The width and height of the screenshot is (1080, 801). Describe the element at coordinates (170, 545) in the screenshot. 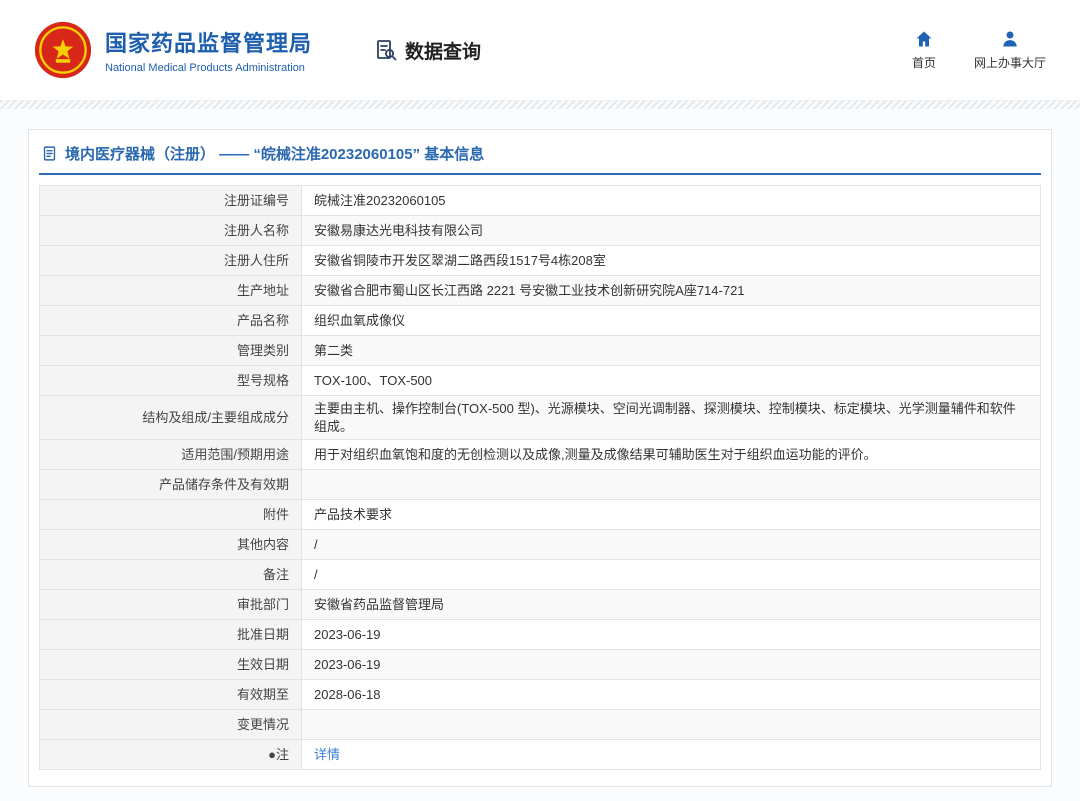

I see `row-label: 其他内容` at that location.